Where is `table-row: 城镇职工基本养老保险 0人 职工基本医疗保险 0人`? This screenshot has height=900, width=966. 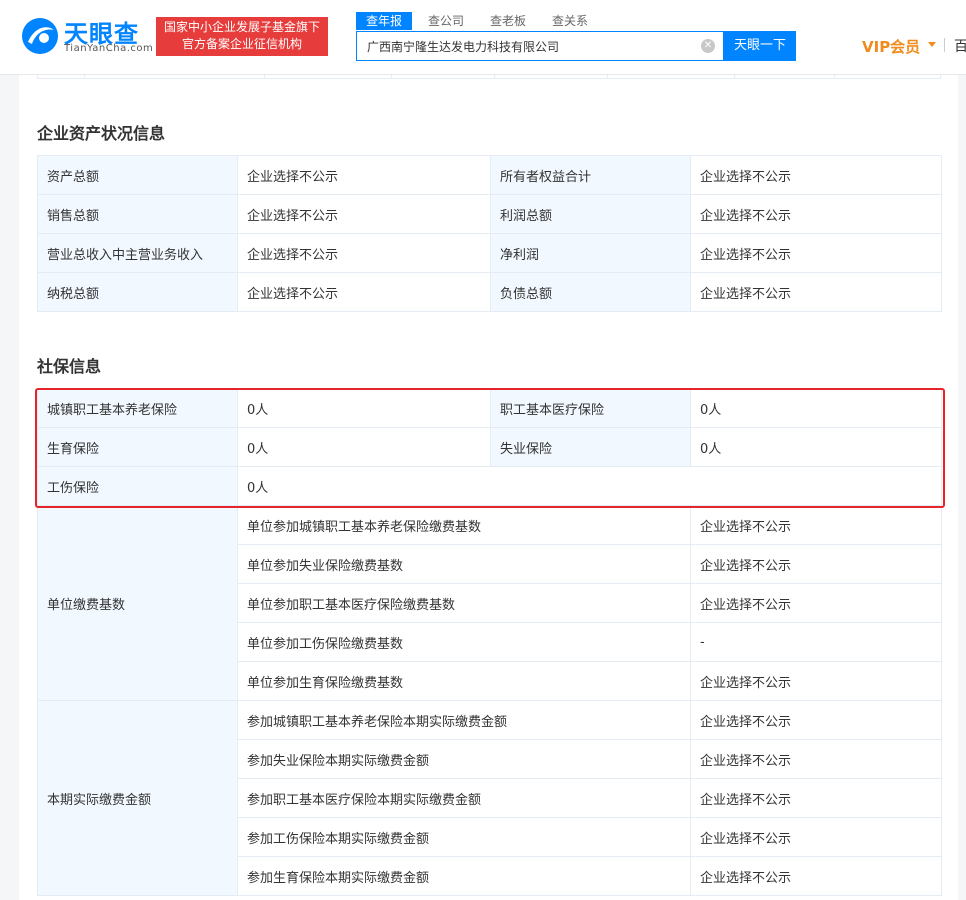 table-row: 城镇职工基本养老保险 0人 职工基本医疗保险 0人 is located at coordinates (489, 408).